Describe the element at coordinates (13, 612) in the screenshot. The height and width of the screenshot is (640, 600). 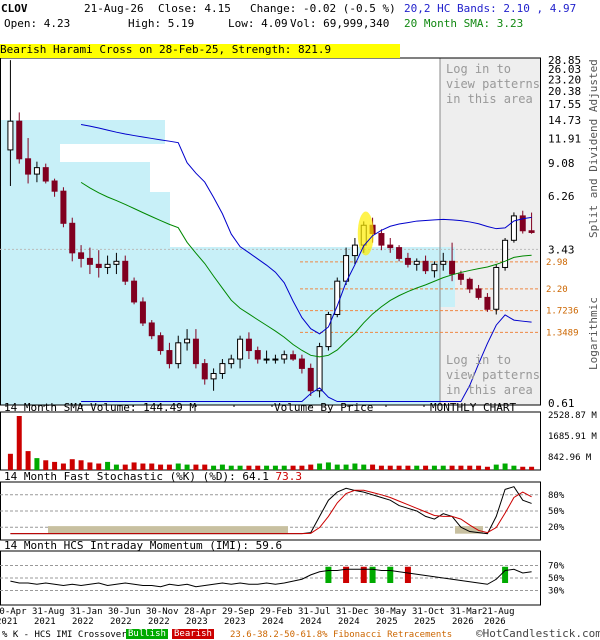
I see `x-tick-label: 30-Apr` at that location.